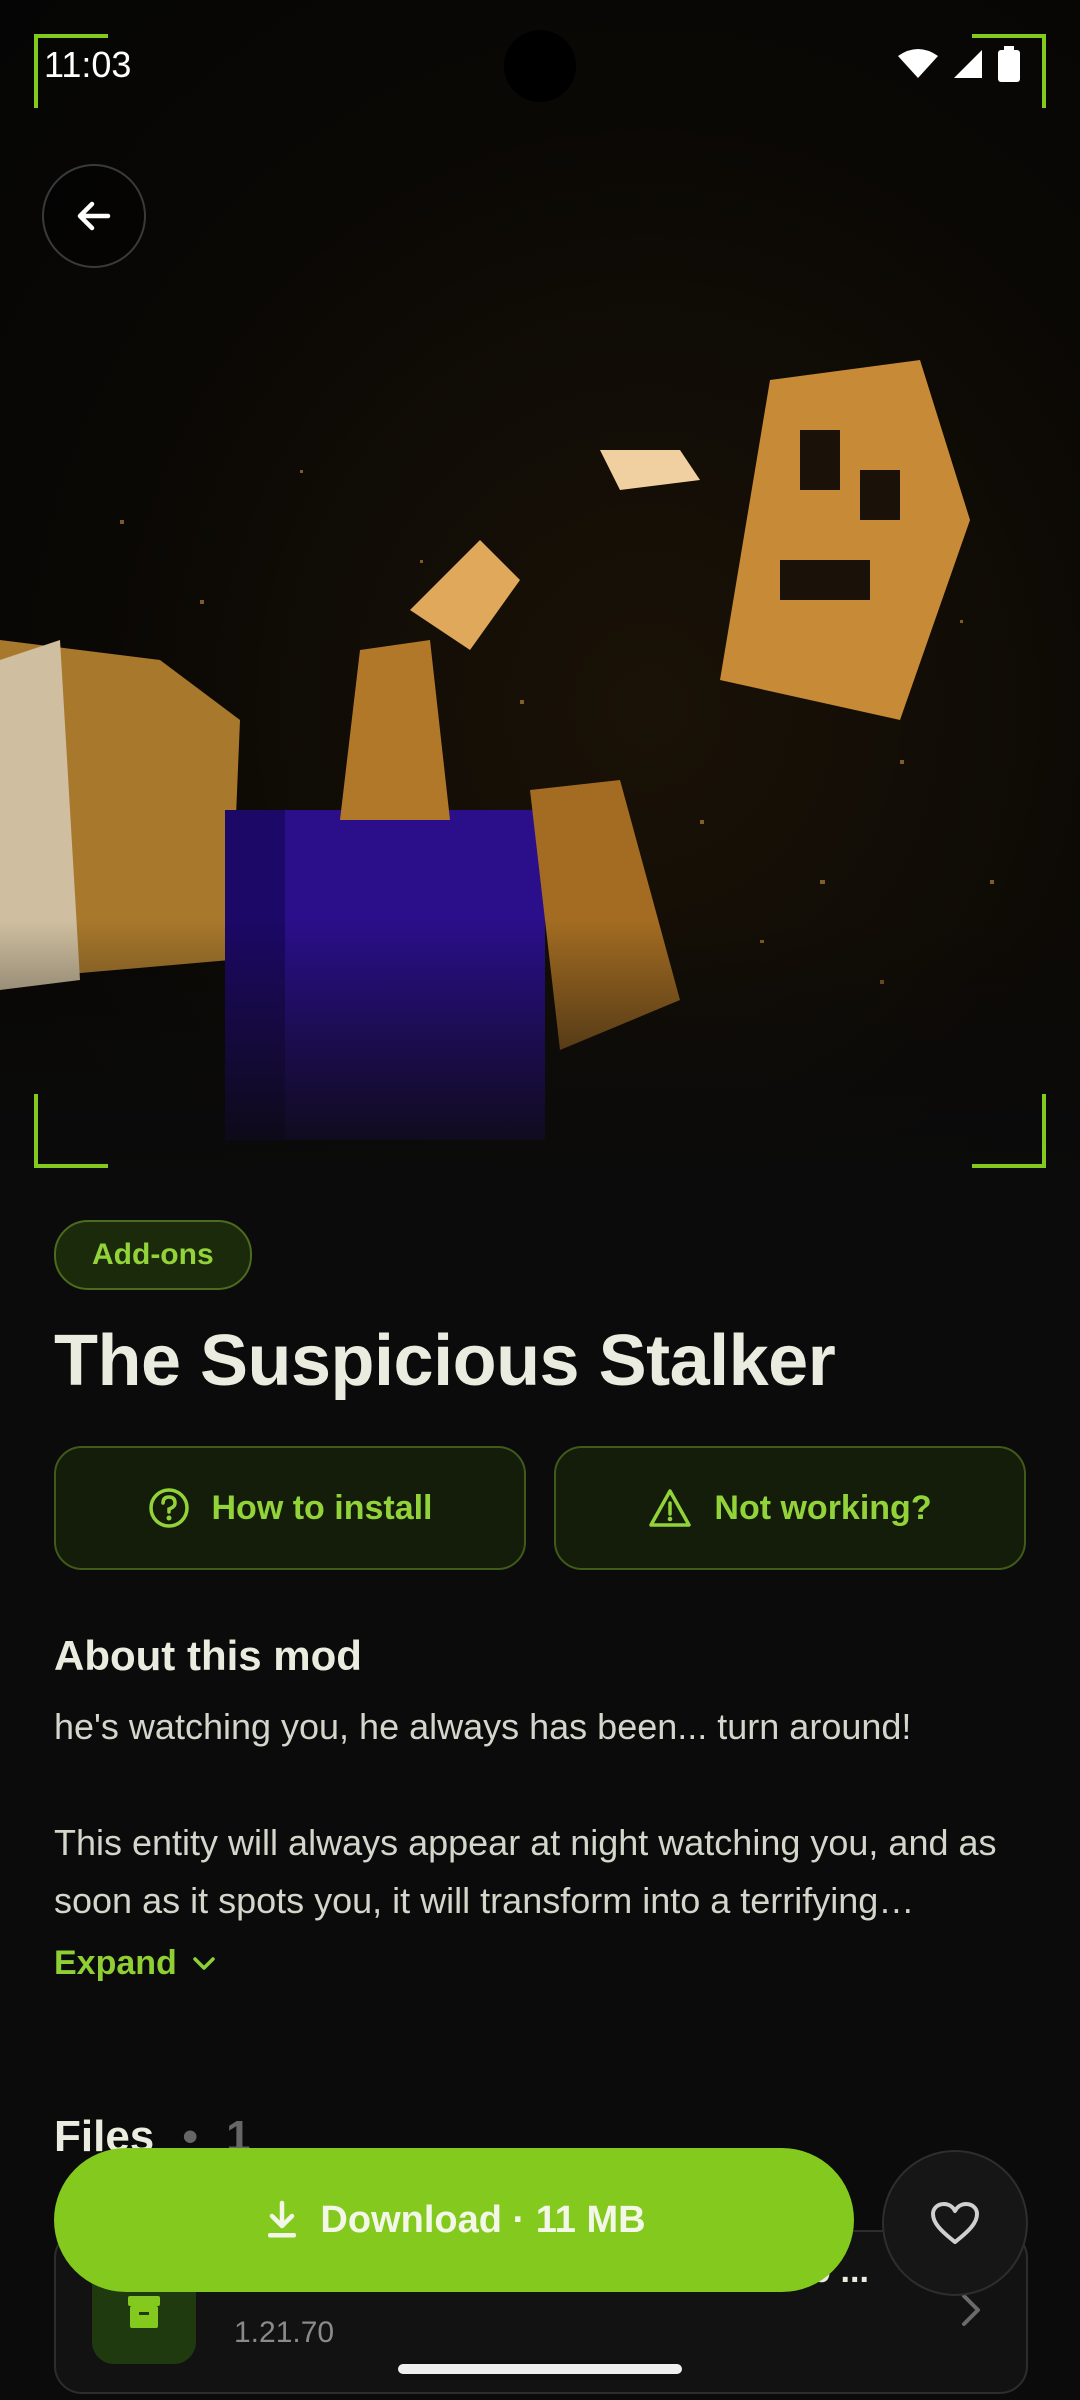  What do you see at coordinates (282, 2219) in the screenshot?
I see `download-icon` at bounding box center [282, 2219].